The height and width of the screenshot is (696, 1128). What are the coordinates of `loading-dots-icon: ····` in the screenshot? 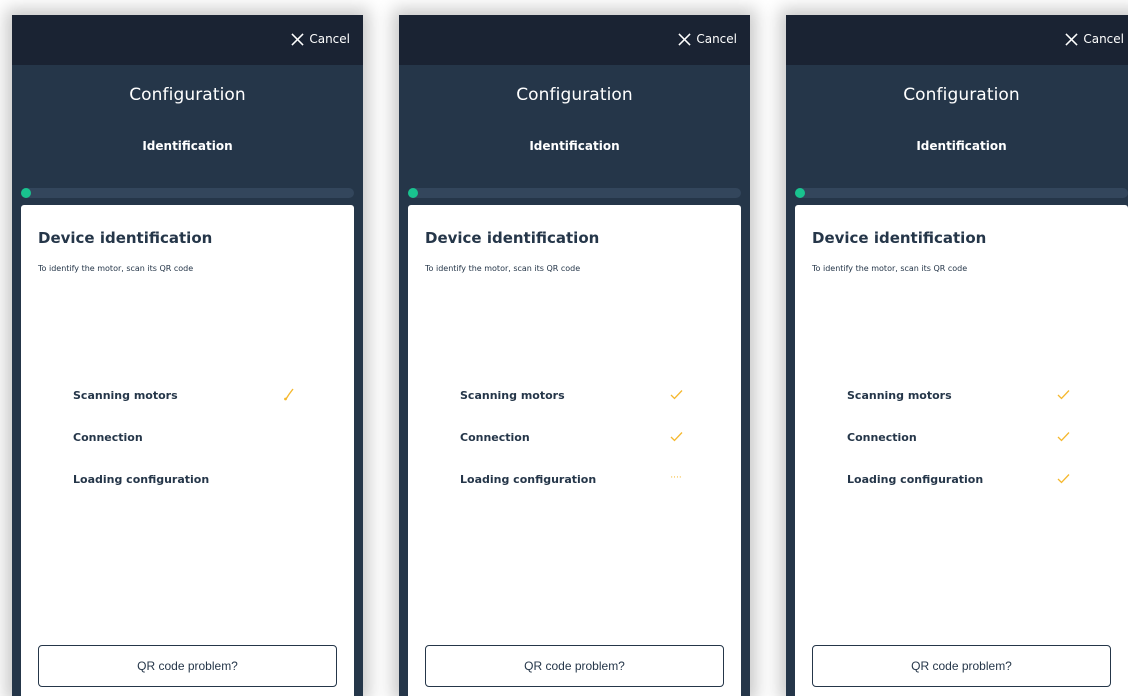 It's located at (676, 478).